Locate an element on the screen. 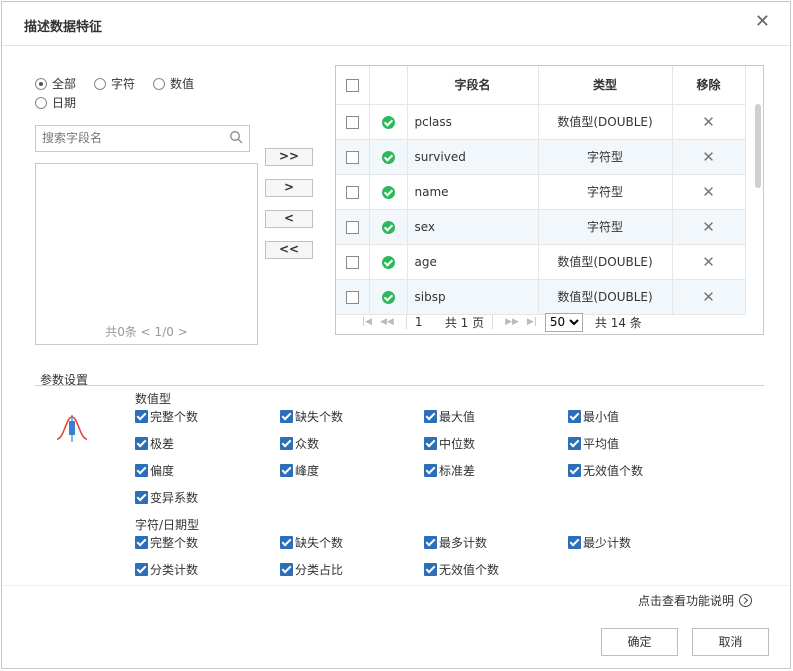 This screenshot has height=671, width=793. string-option-checkbox: 最多计数 is located at coordinates (455, 542).